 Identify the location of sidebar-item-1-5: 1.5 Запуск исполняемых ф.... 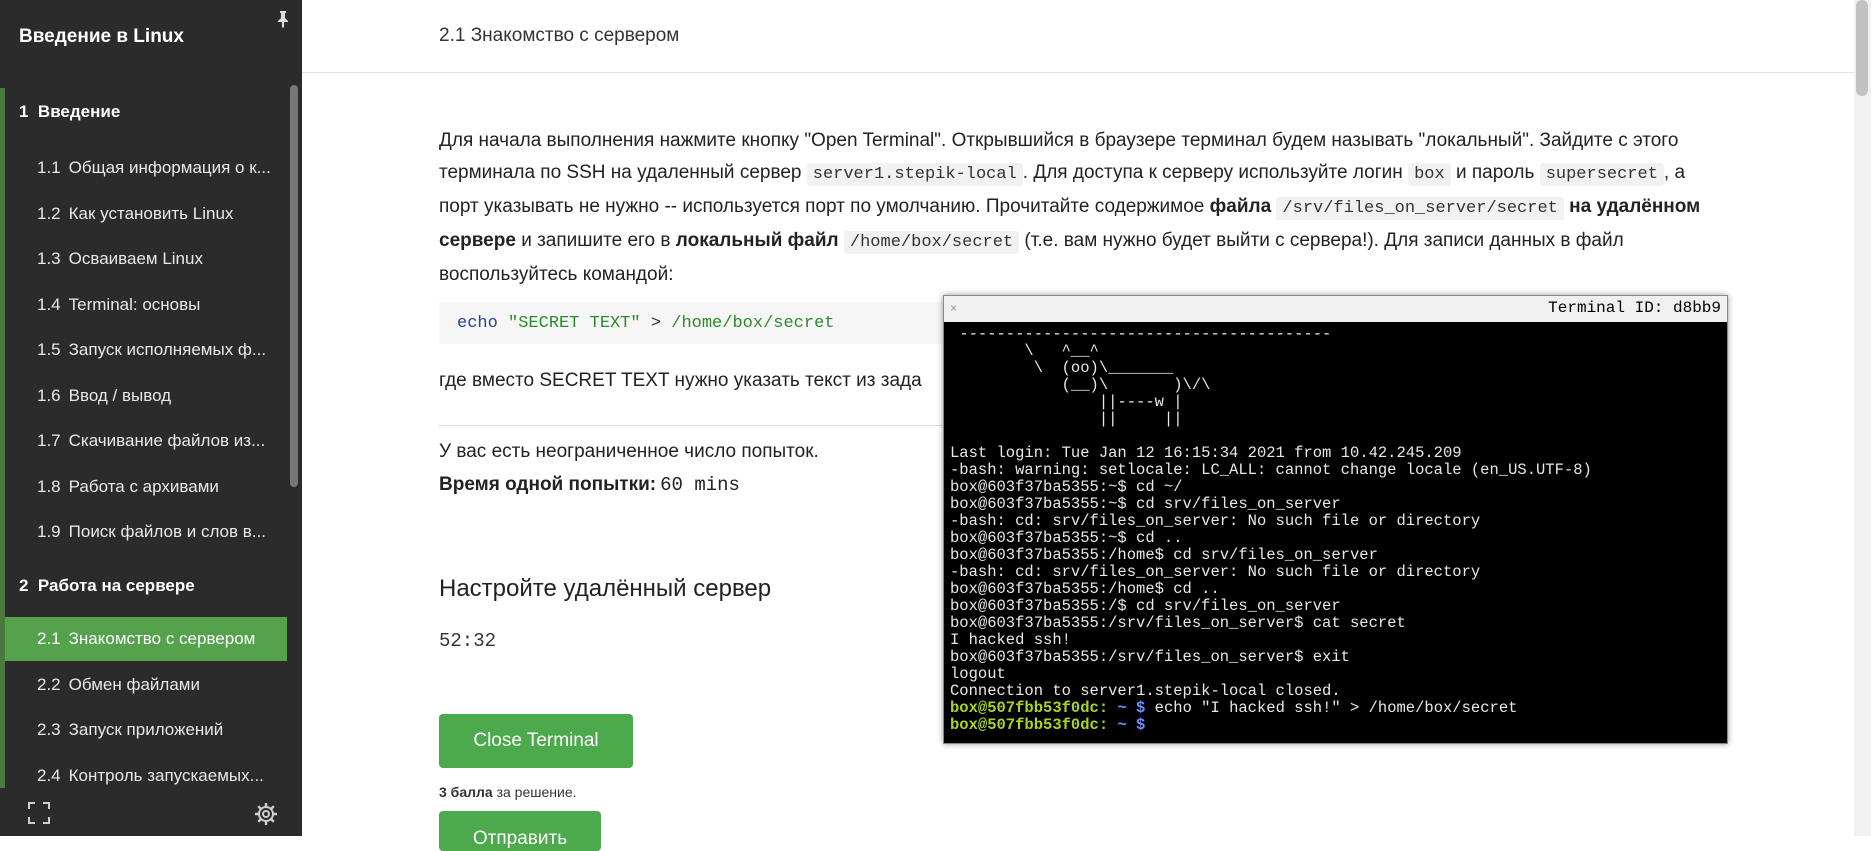
(146, 350).